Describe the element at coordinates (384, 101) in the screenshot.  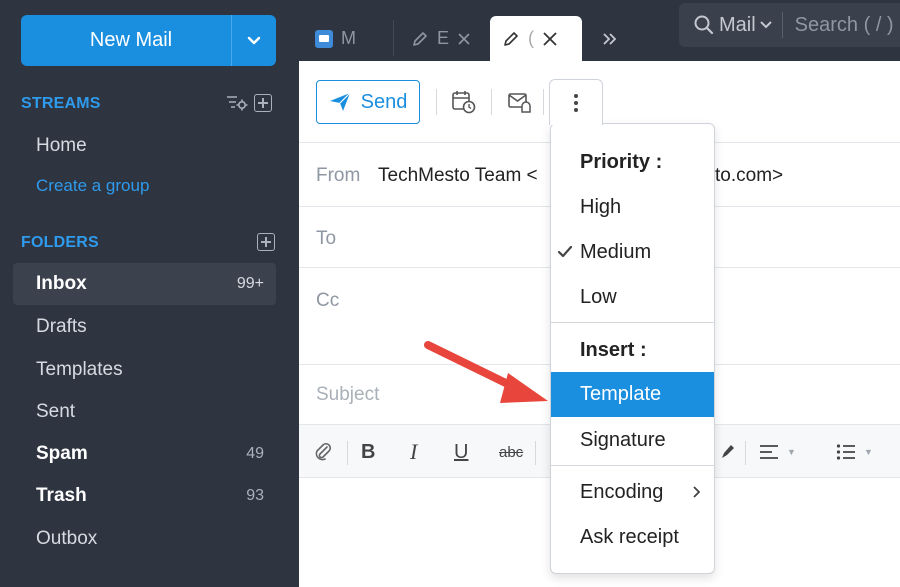
I see `send-label: Send` at that location.